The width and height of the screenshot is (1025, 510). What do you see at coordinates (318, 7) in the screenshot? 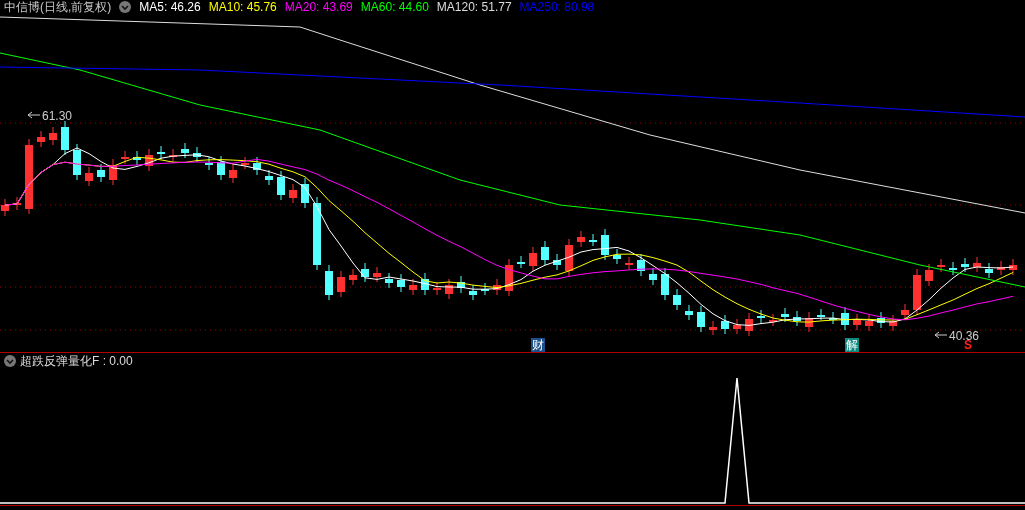
I see `moving-average-legend: MA20: 43.69` at bounding box center [318, 7].